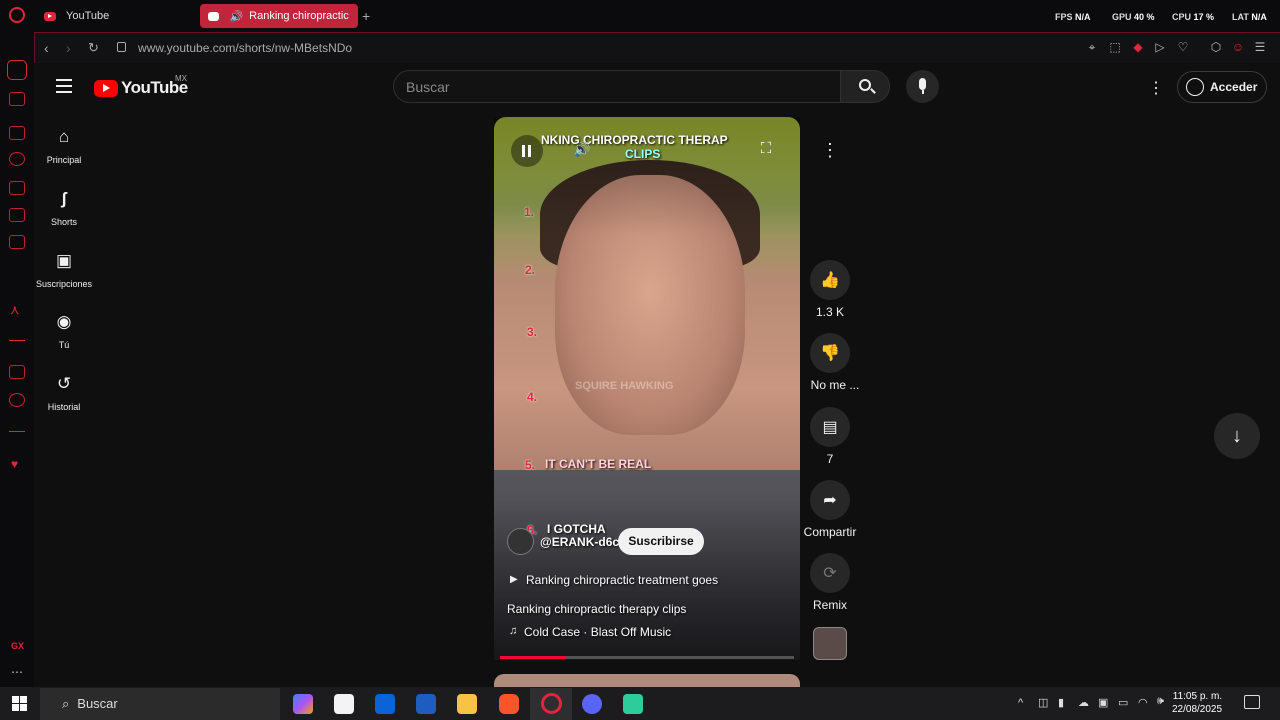 The height and width of the screenshot is (720, 1280). Describe the element at coordinates (520, 541) in the screenshot. I see `channel-avatar` at that location.